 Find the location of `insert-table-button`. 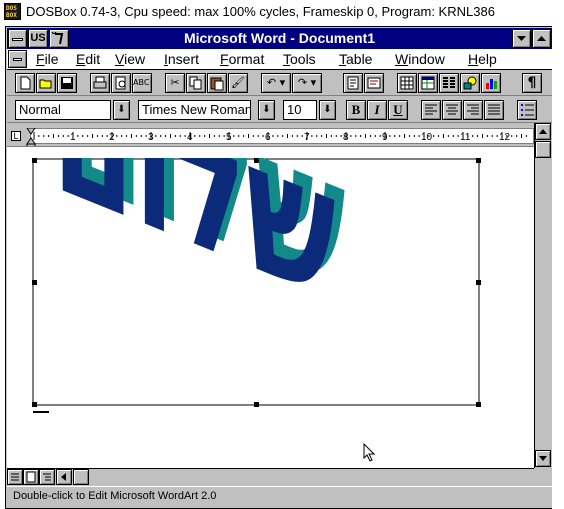

insert-table-button is located at coordinates (407, 83).